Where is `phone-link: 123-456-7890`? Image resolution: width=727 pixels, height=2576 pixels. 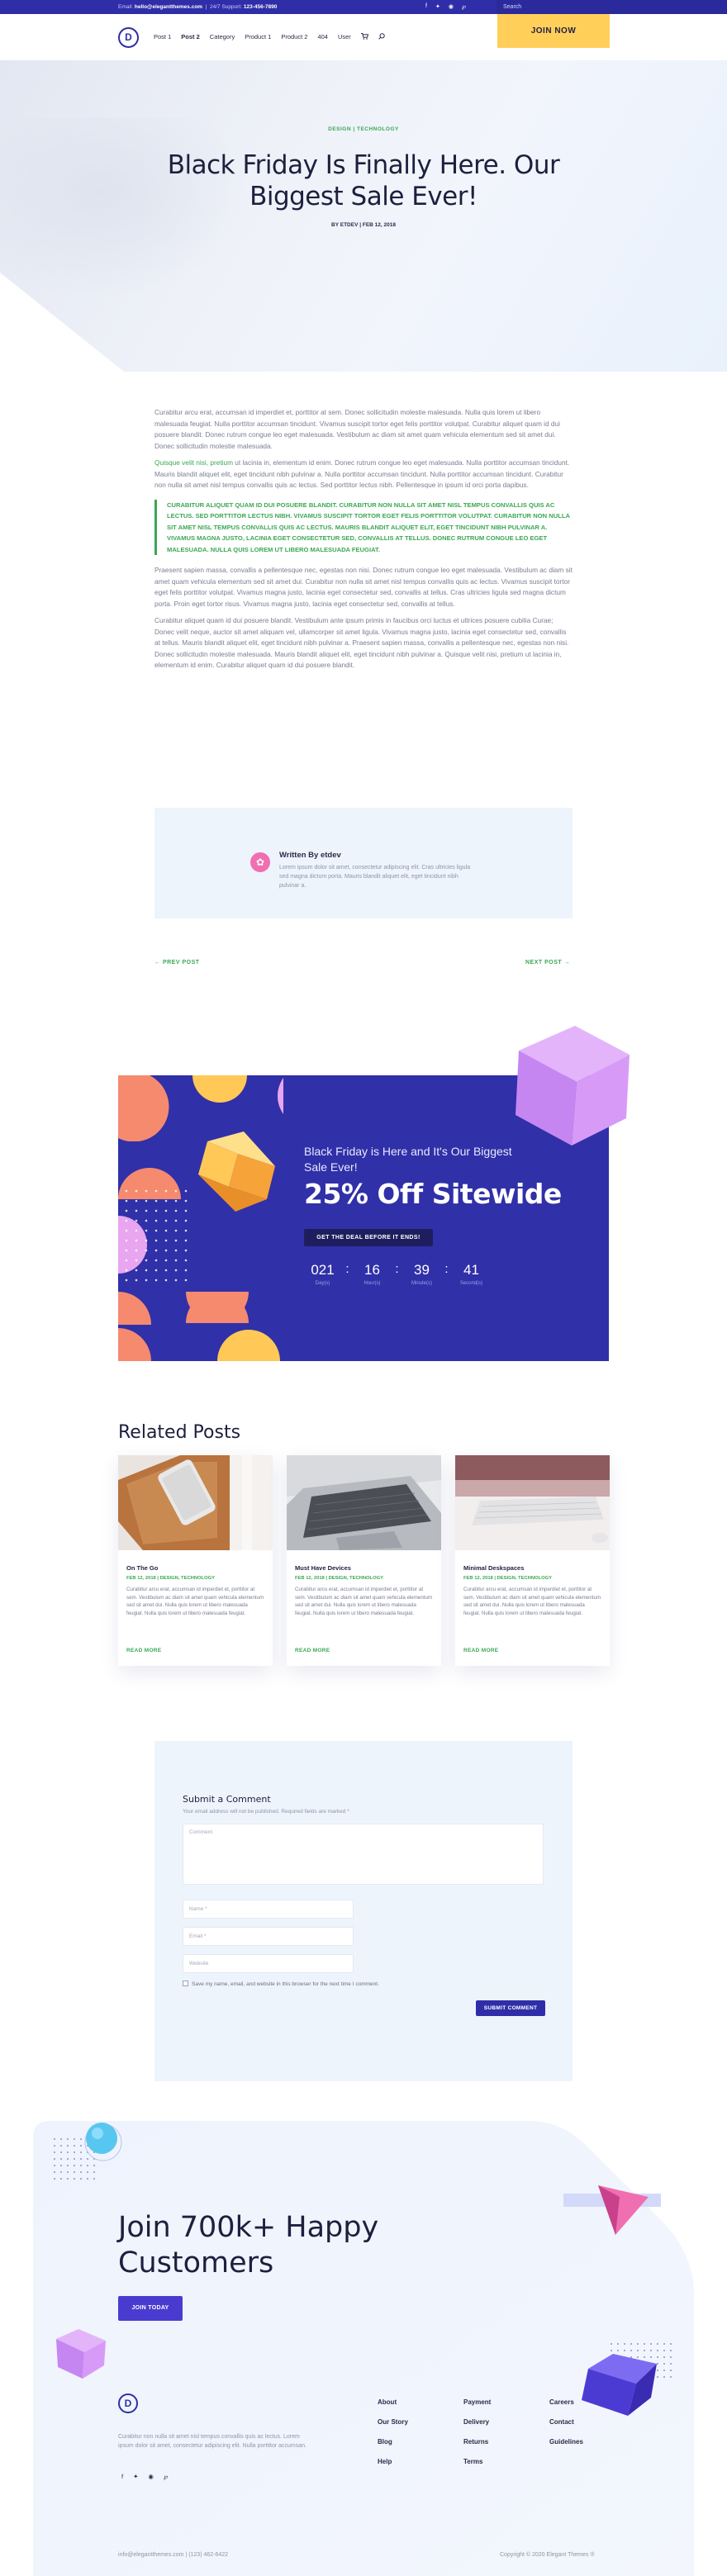
phone-link: 123-456-7890 is located at coordinates (261, 7).